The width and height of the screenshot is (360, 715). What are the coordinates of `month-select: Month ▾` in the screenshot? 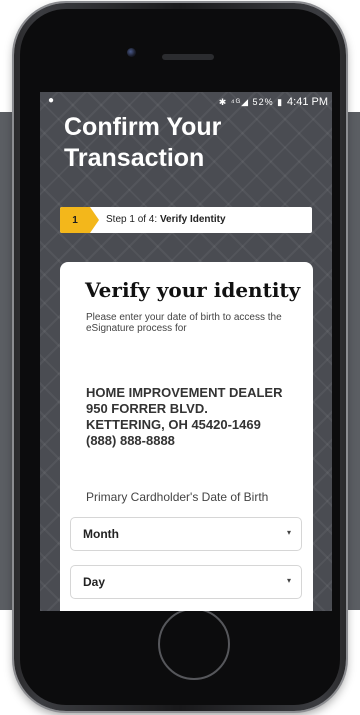 It's located at (186, 534).